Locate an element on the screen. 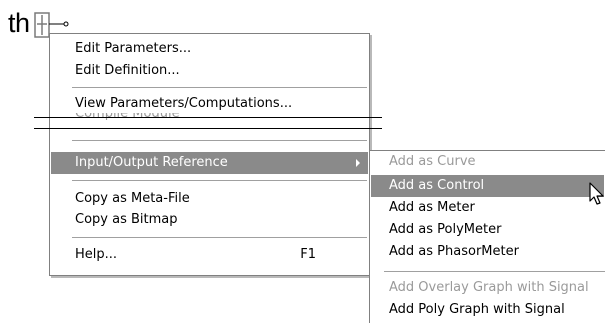  menu-item-label: Copy as Meta-File is located at coordinates (132, 198).